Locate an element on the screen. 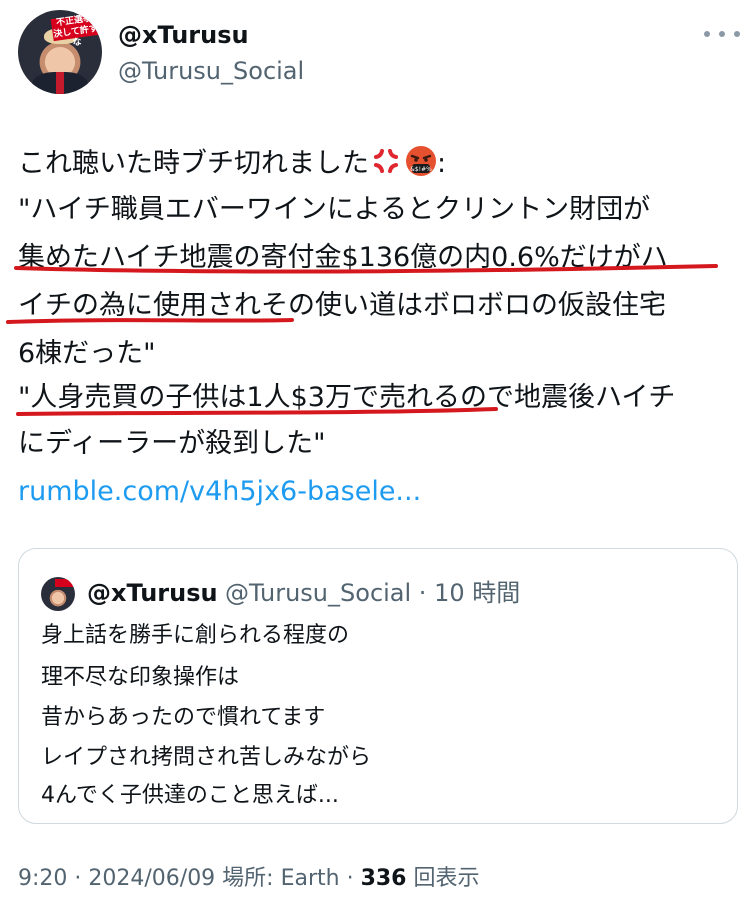 This screenshot has width=750, height=910. views-label: 回表示 is located at coordinates (443, 878).